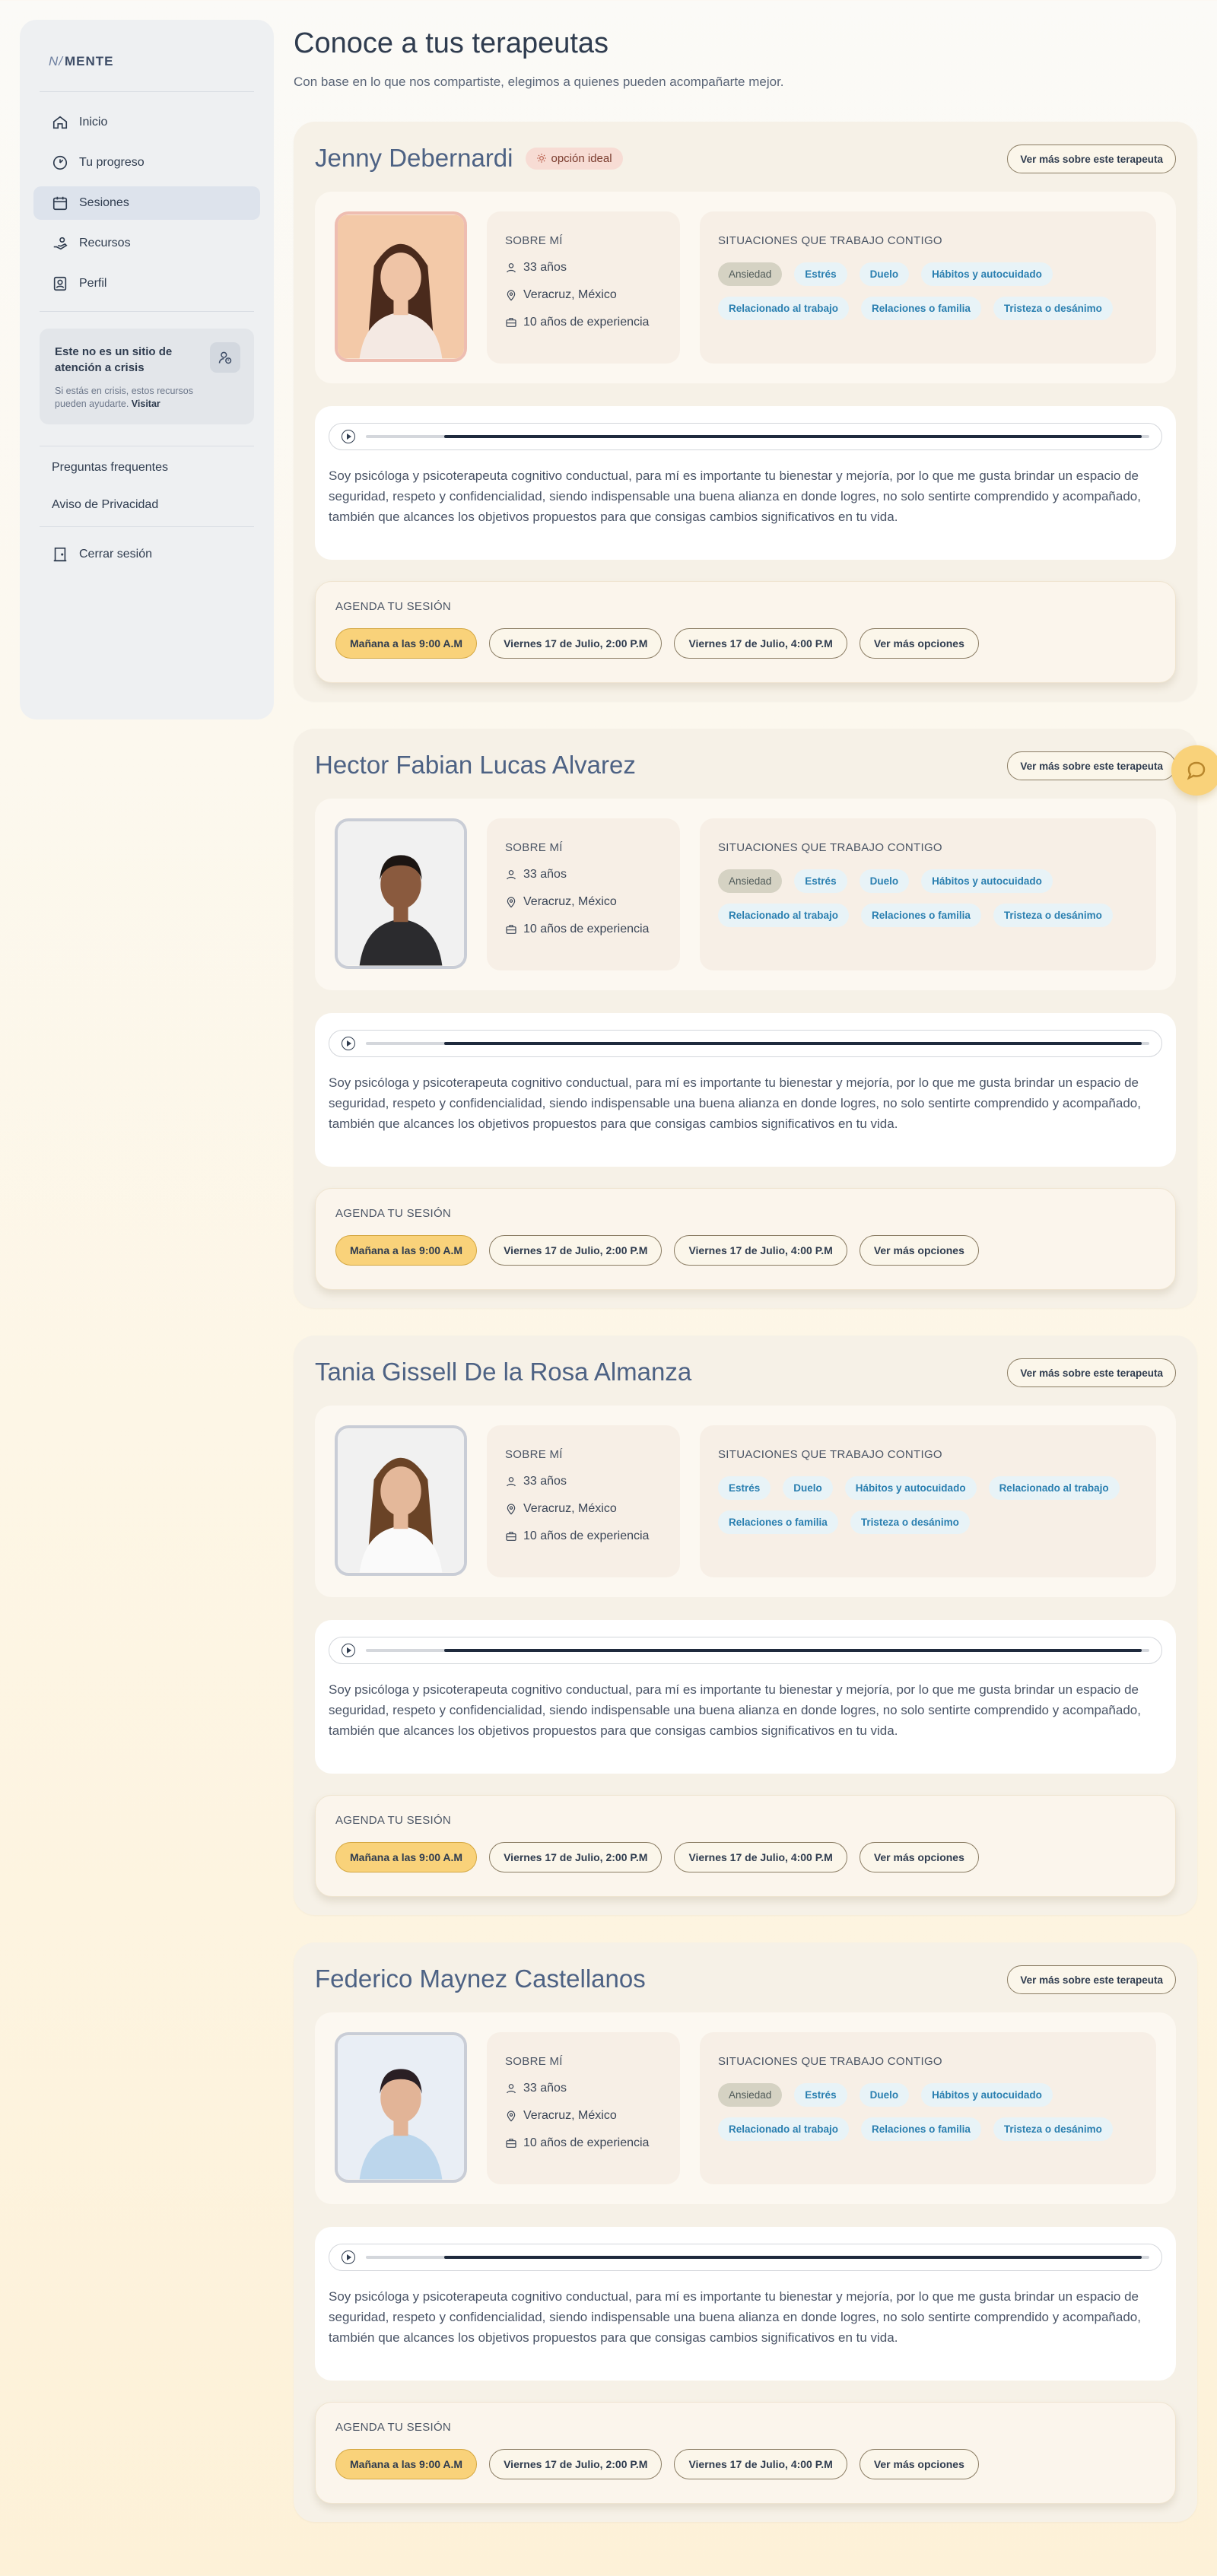  I want to click on crisis-icon-button, so click(225, 357).